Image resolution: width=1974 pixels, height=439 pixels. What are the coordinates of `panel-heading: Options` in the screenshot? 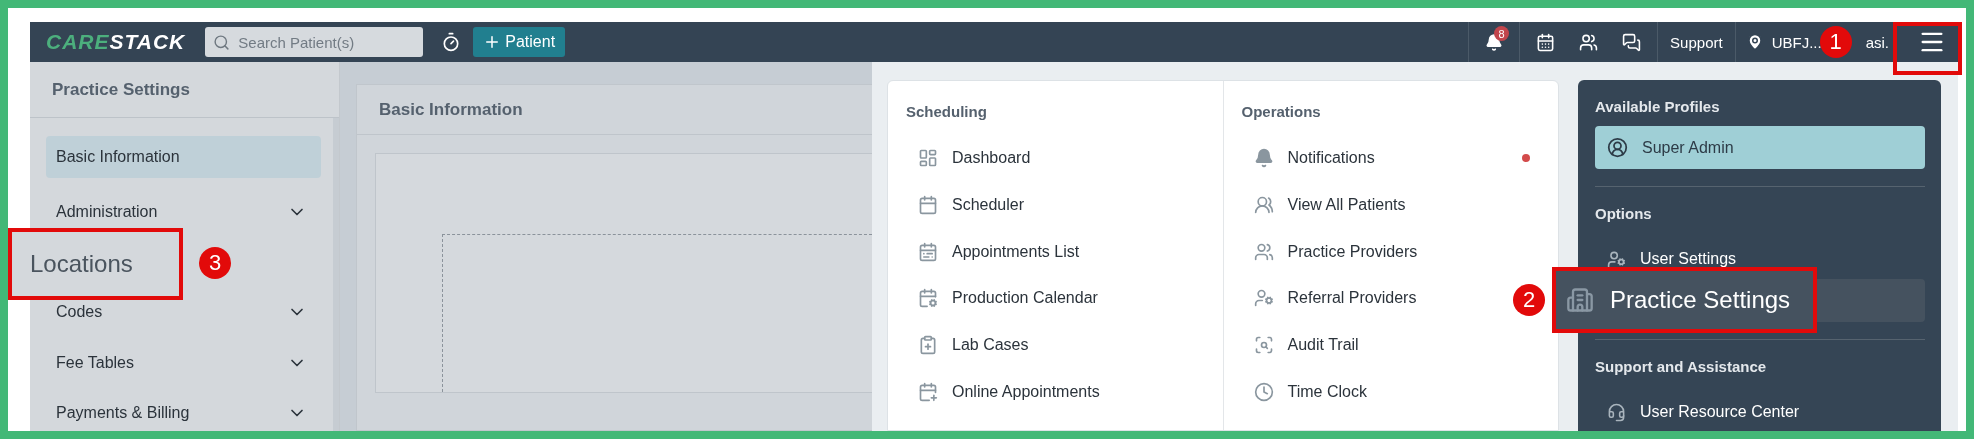 It's located at (1624, 214).